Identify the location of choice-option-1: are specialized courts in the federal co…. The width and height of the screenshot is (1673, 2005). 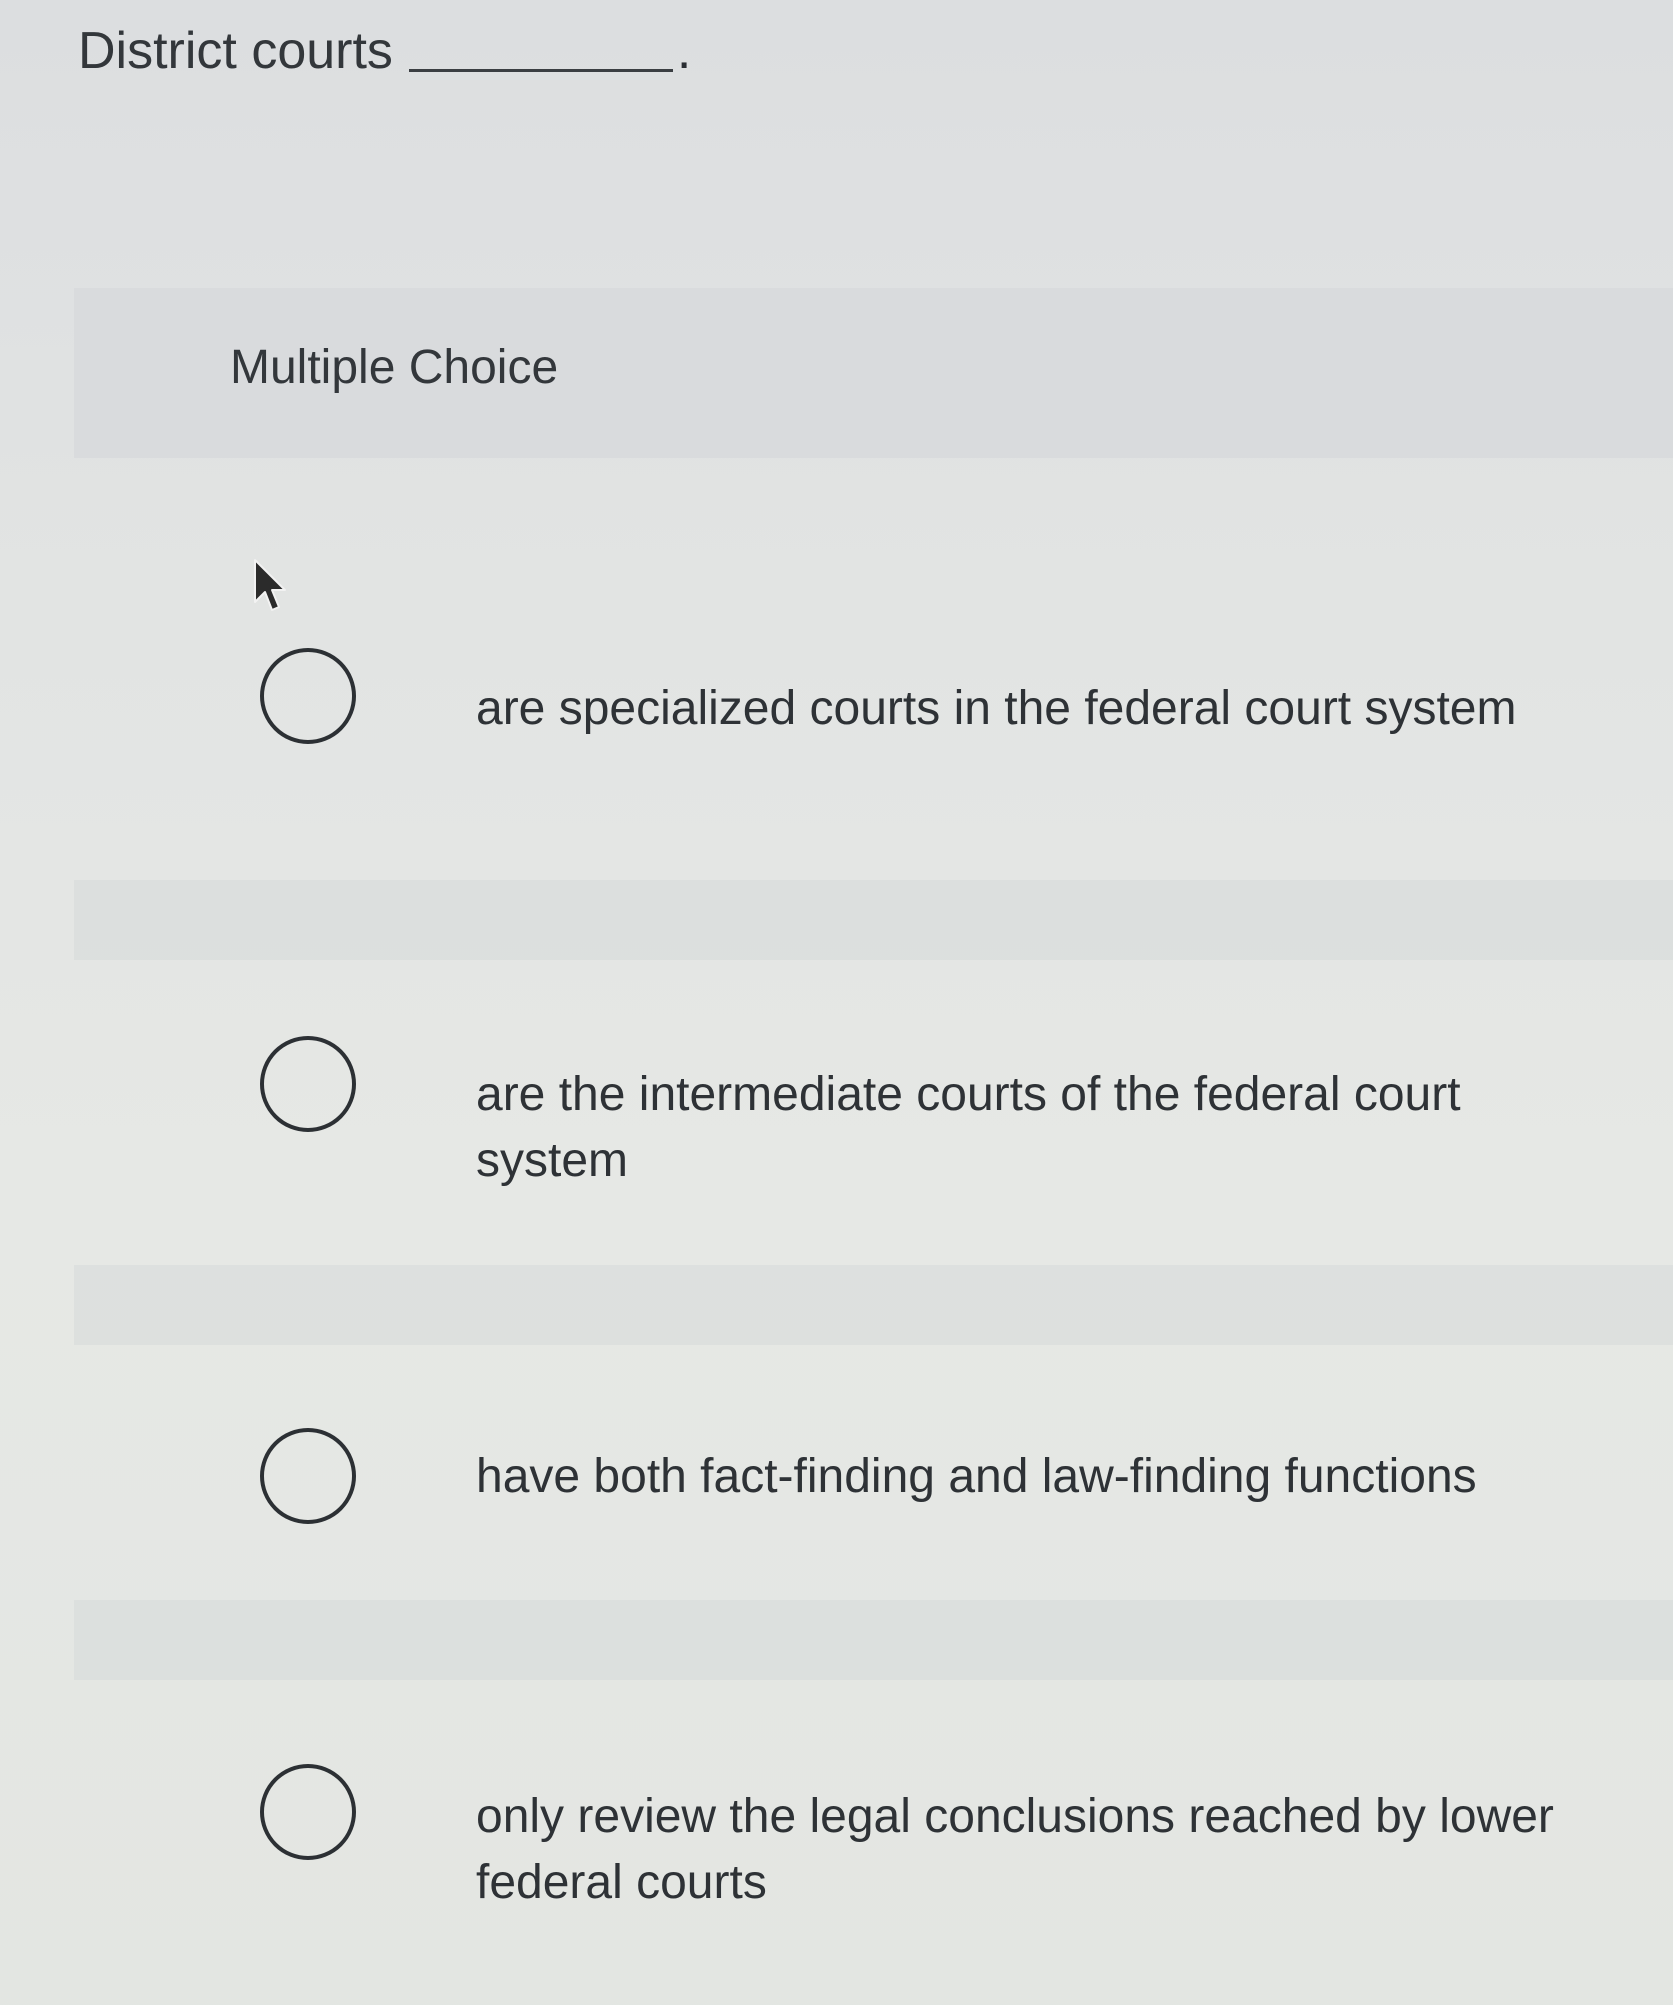
(940, 728).